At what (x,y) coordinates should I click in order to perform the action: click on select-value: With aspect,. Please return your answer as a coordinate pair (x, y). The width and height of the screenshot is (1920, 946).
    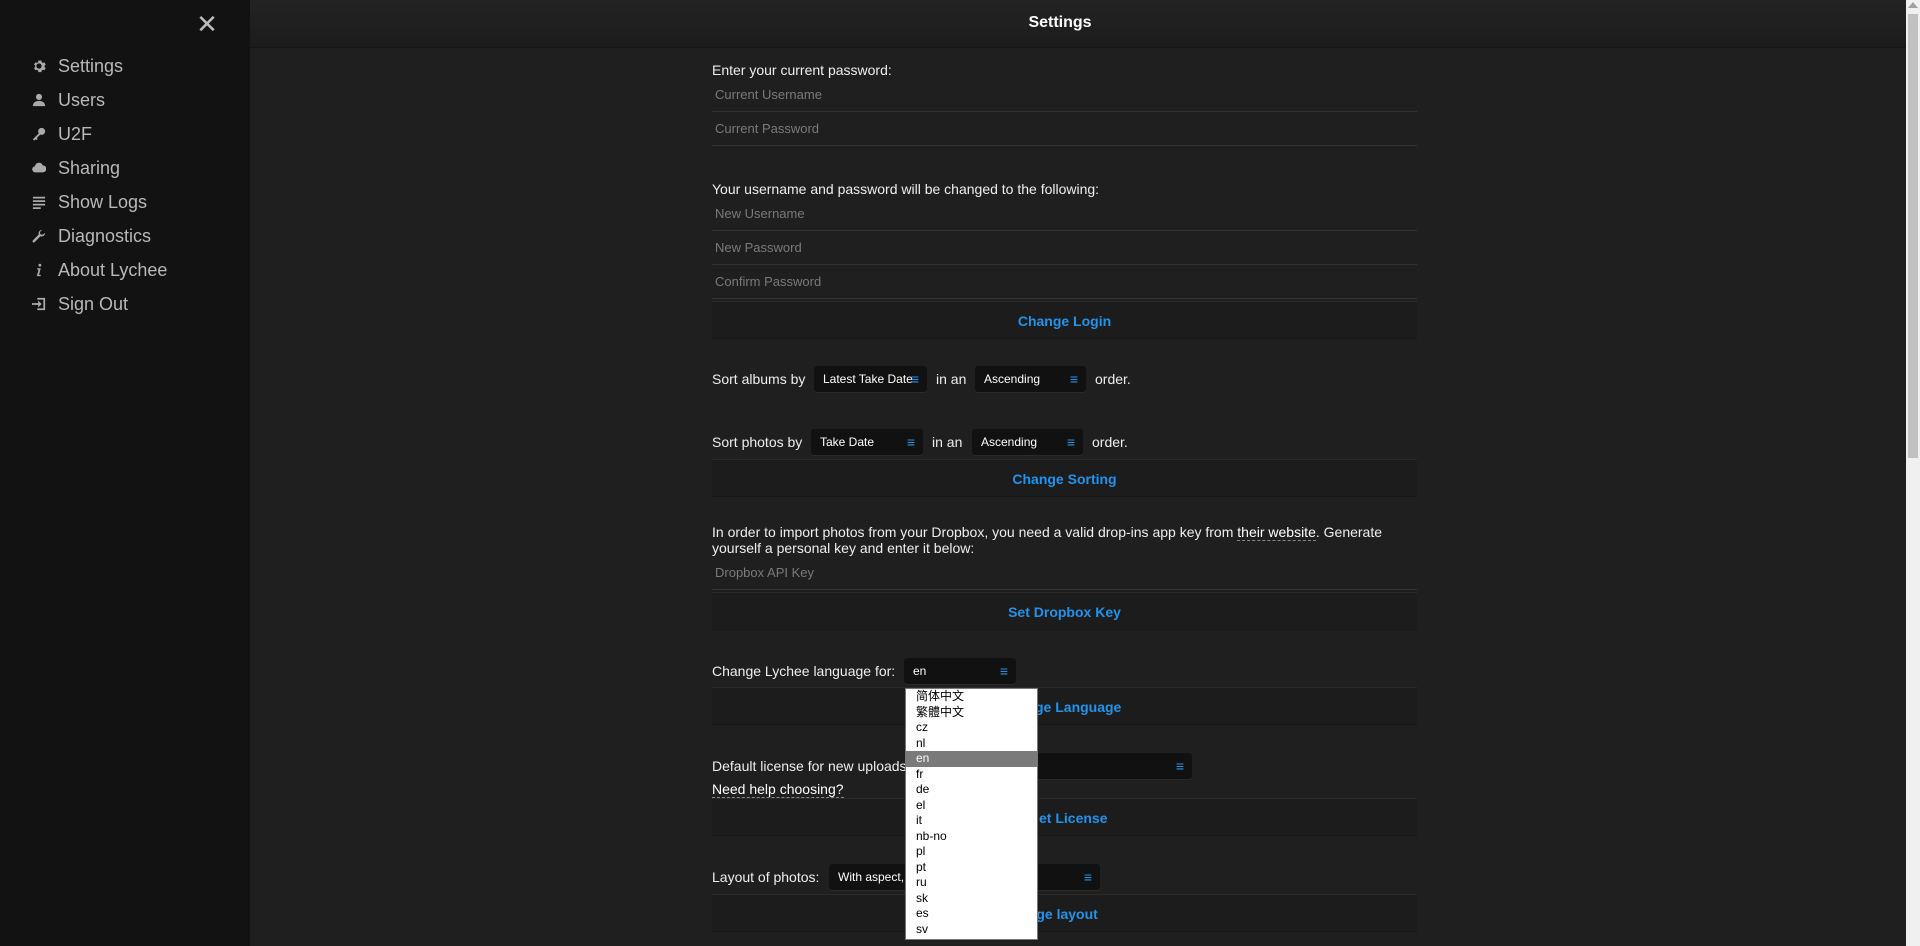
    Looking at the image, I should click on (871, 877).